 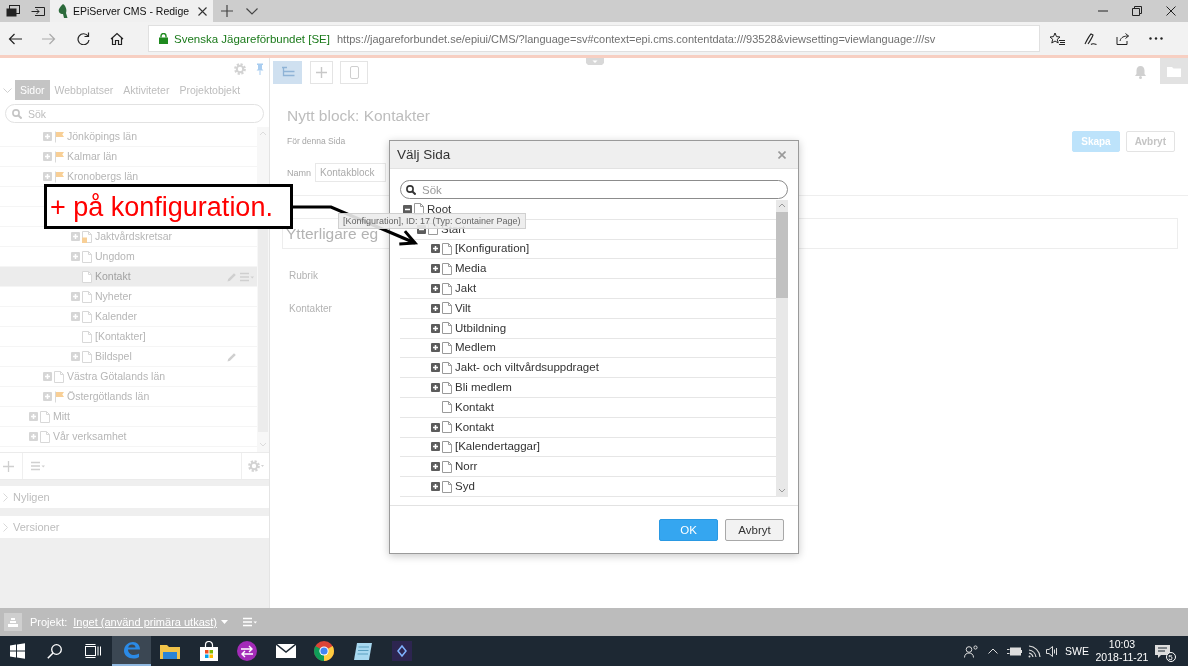 I want to click on ok-button: OK, so click(x=688, y=529).